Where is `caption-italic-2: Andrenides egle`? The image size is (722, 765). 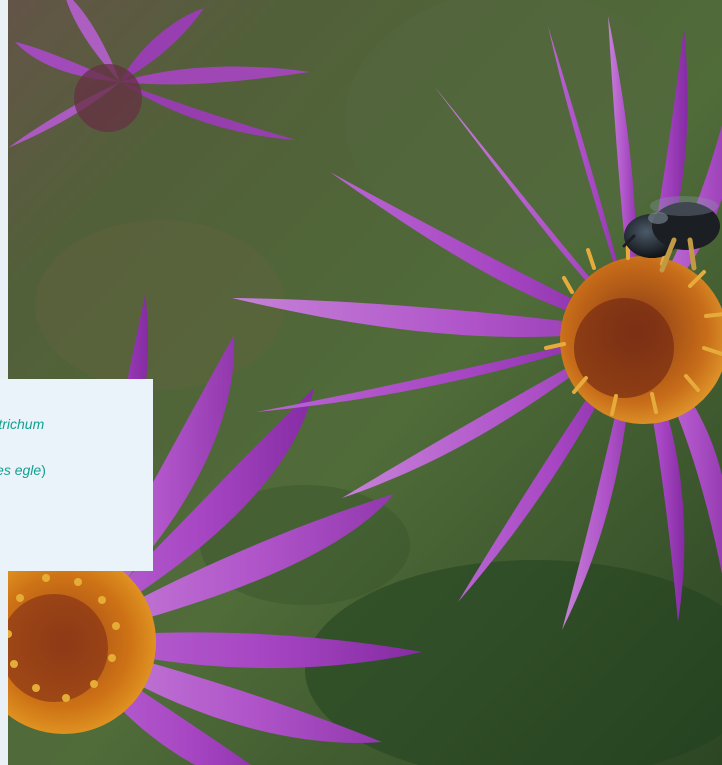
caption-italic-2: Andrenides egle is located at coordinates (21, 470).